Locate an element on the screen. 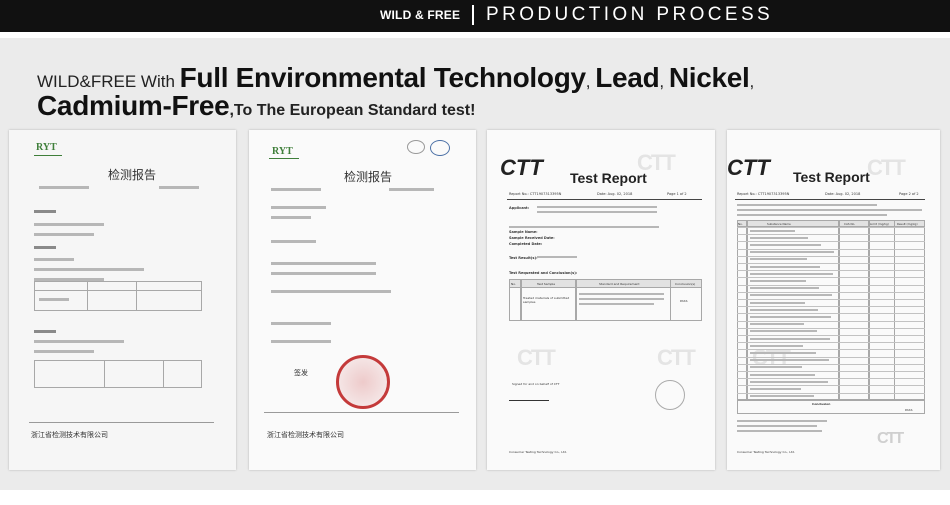 The height and width of the screenshot is (505, 950). doc4-col-no: No. is located at coordinates (740, 224).